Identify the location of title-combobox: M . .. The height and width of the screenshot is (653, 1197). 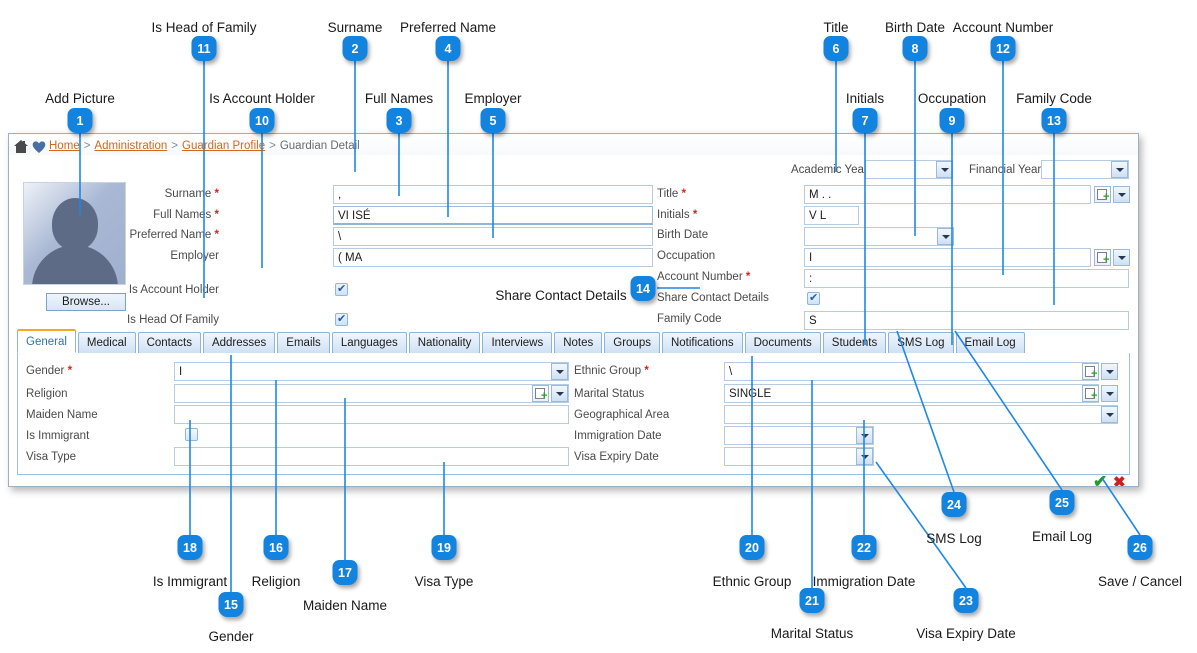
(947, 194).